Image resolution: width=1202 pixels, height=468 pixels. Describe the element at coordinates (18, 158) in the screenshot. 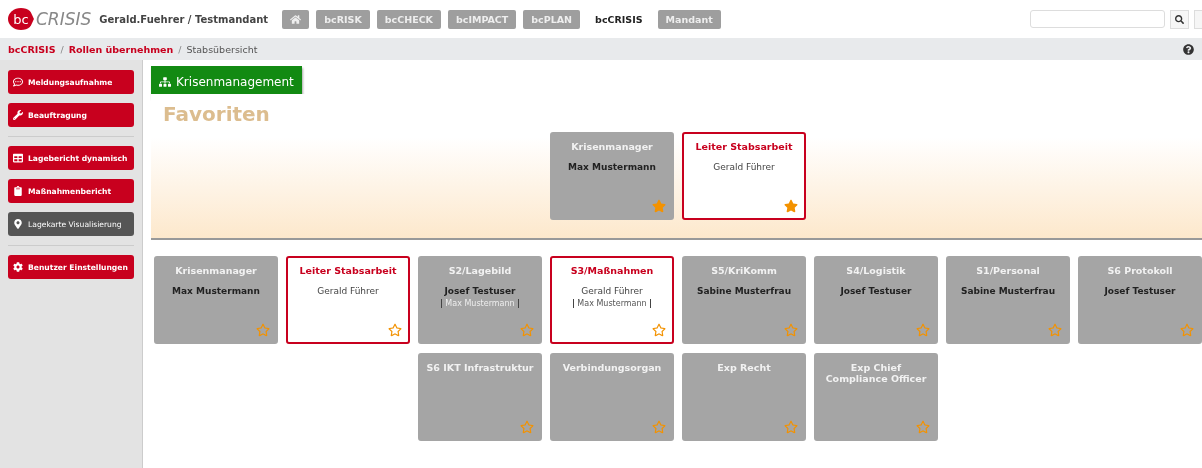

I see `table-icon` at that location.